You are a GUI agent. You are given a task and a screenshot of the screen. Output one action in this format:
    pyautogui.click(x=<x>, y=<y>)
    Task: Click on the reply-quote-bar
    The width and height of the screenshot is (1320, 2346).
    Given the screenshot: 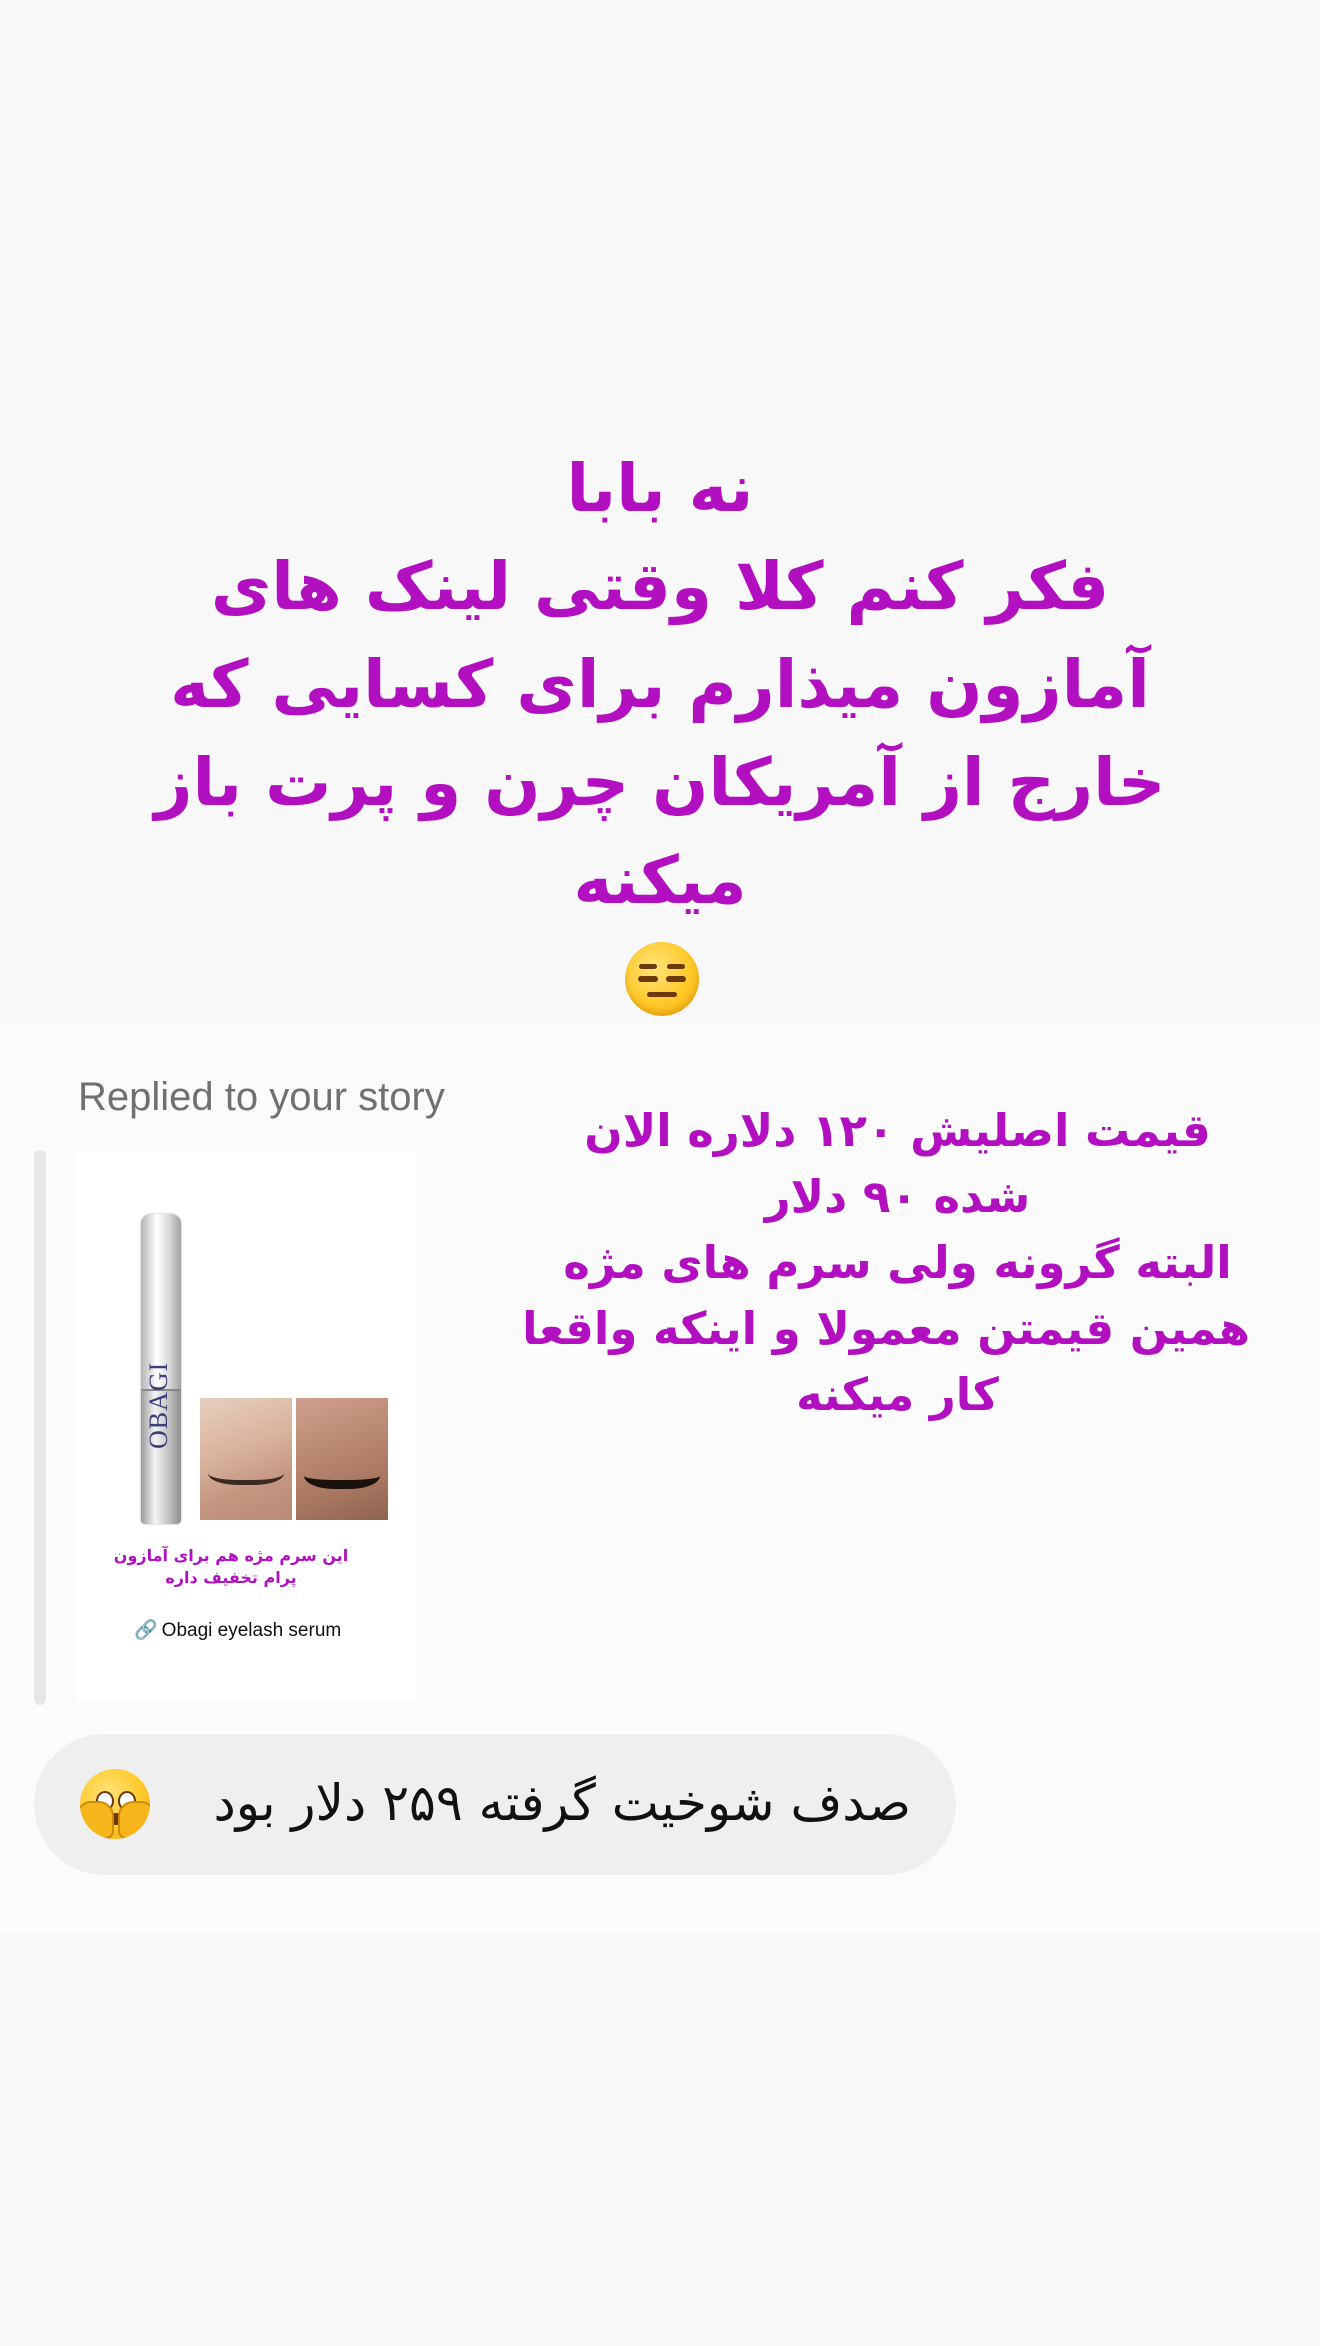 What is the action you would take?
    pyautogui.click(x=40, y=1427)
    